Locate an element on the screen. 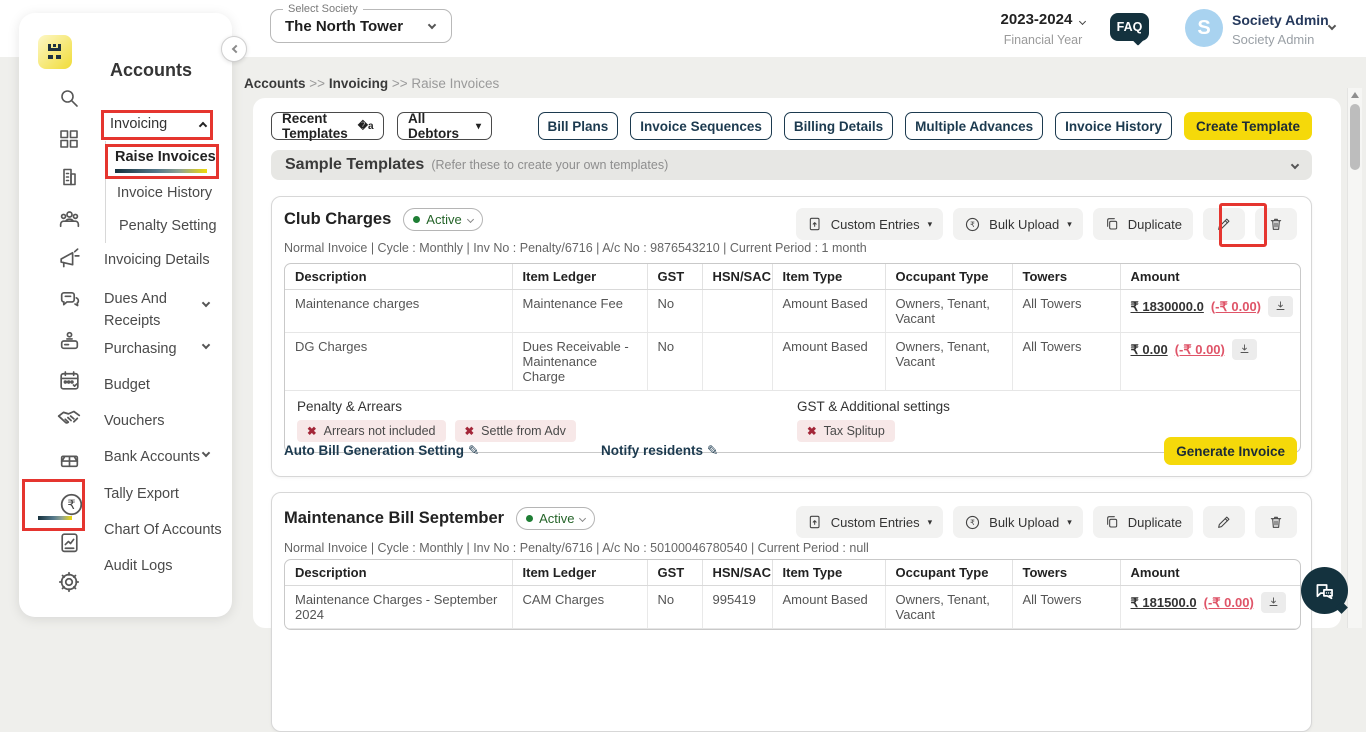 The height and width of the screenshot is (732, 1366). faq-button: FAQ is located at coordinates (1129, 29).